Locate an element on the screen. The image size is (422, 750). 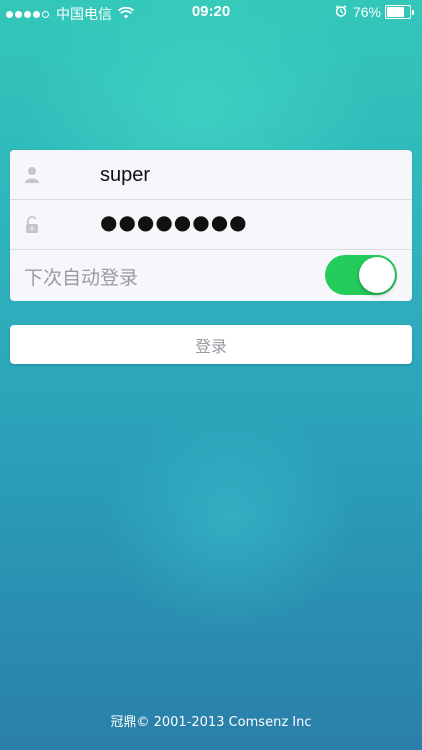
username-input is located at coordinates (245, 175).